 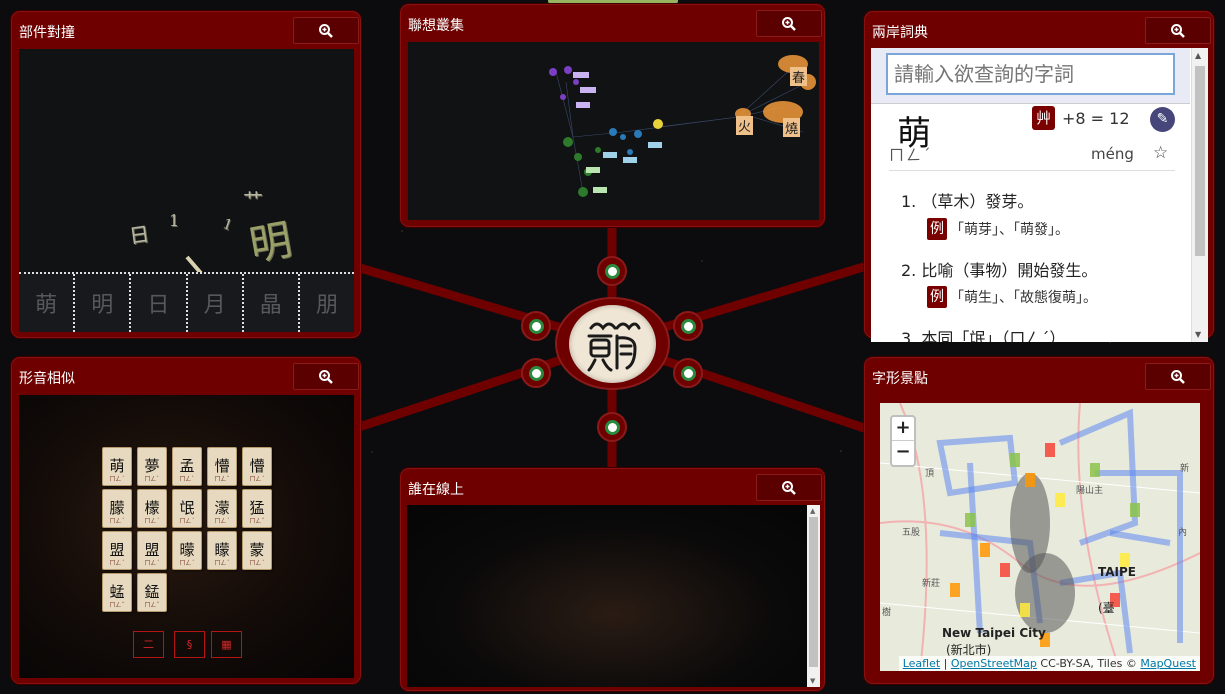 What do you see at coordinates (189, 644) in the screenshot?
I see `section-button: §` at bounding box center [189, 644].